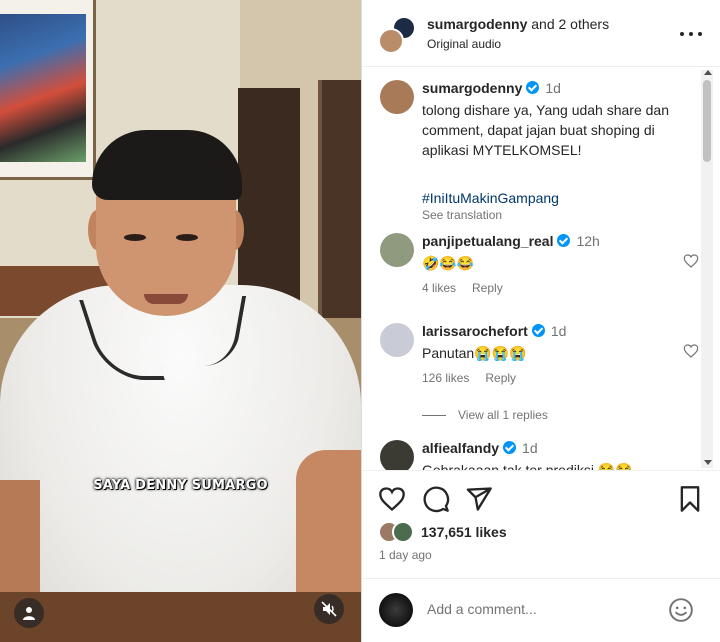 This screenshot has width=720, height=642. I want to click on header-avatars, so click(397, 35).